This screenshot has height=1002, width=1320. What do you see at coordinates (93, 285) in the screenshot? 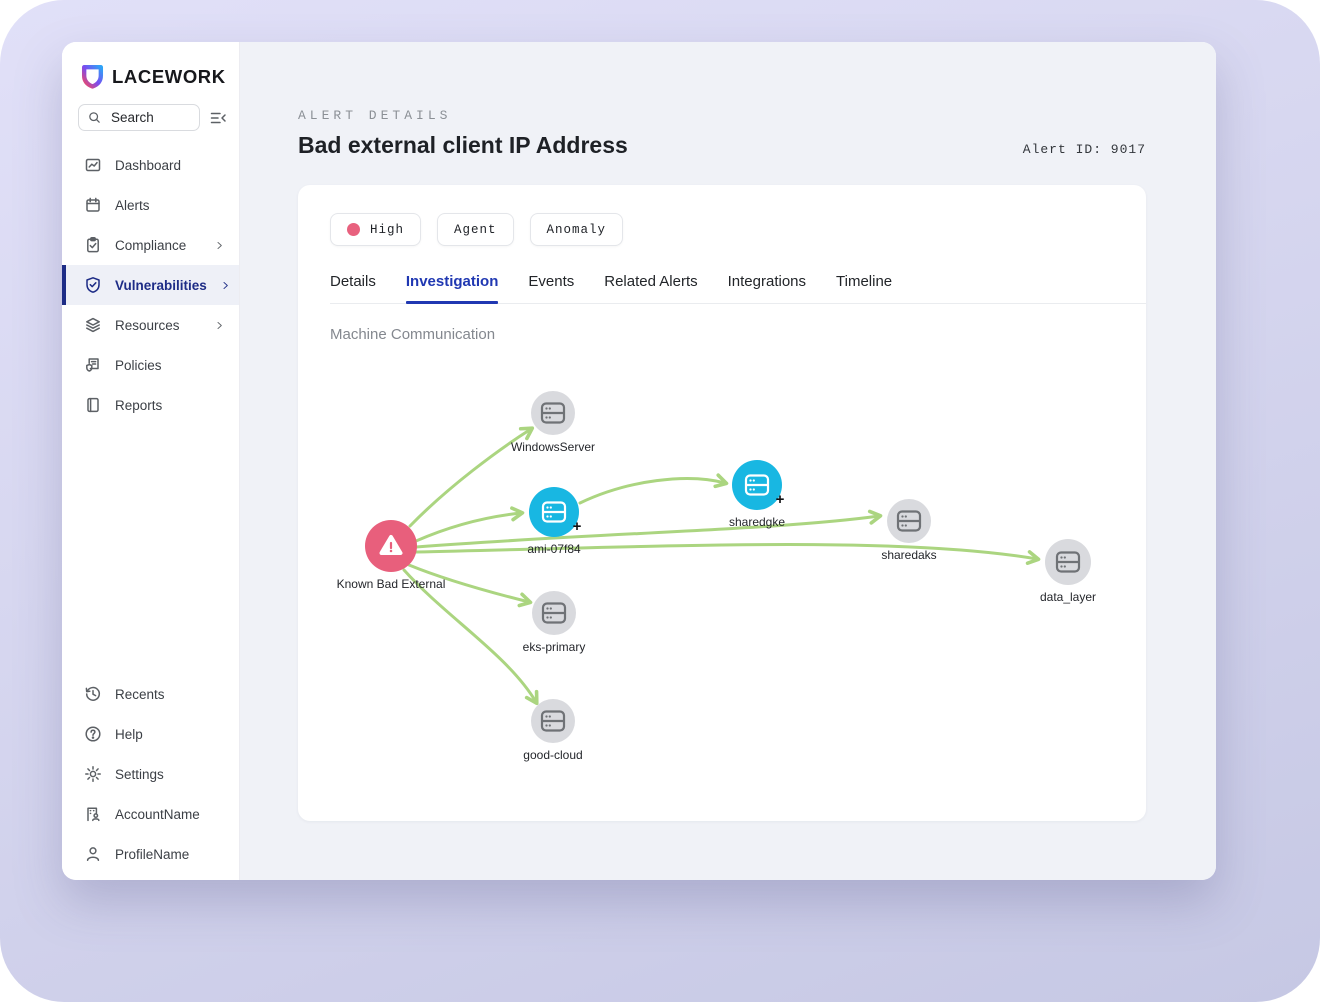
I see `vulnerabilities-icon` at bounding box center [93, 285].